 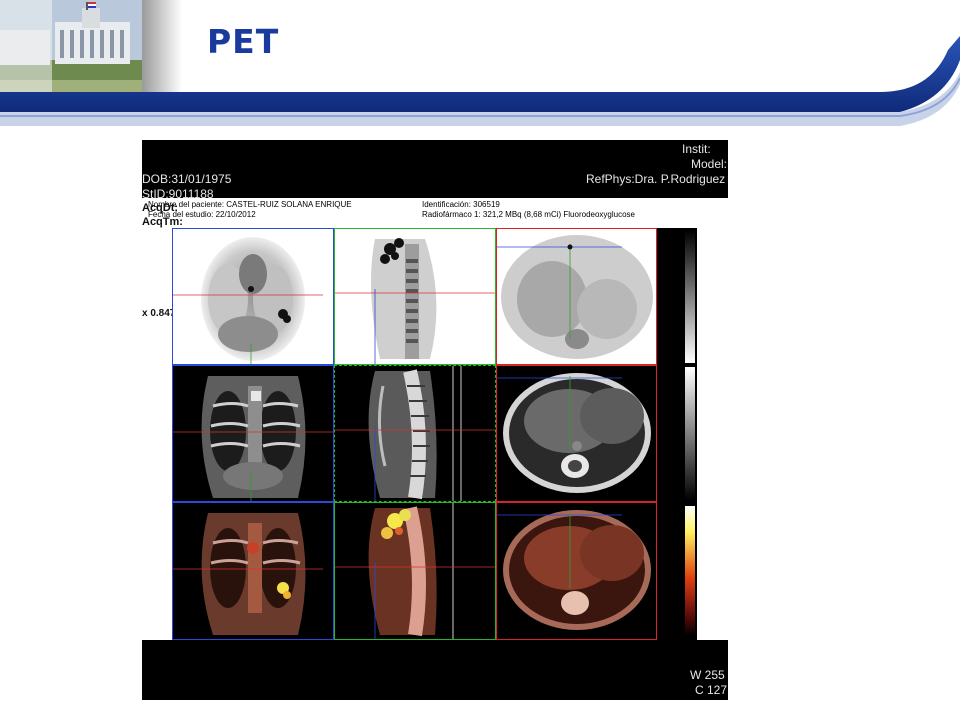 What do you see at coordinates (677, 433) in the screenshot?
I see `ct-scale` at bounding box center [677, 433].